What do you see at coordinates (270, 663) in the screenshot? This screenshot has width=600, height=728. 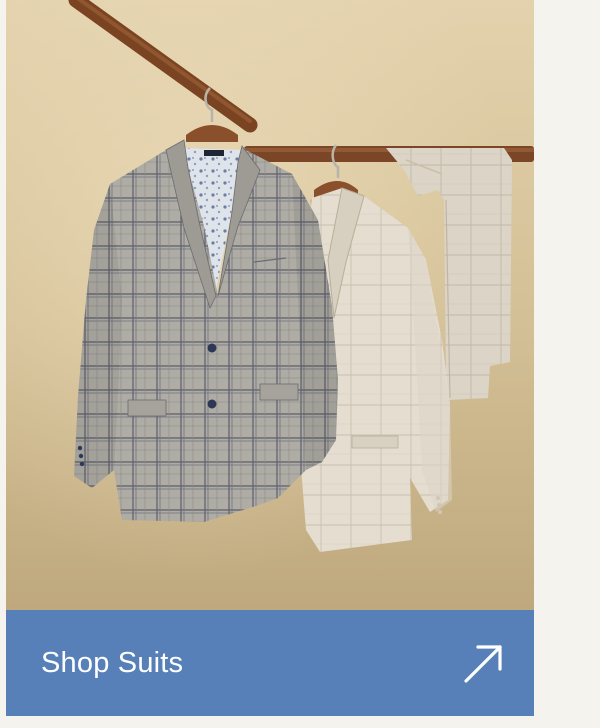 I see `shop-suits-cta: Shop Suits` at bounding box center [270, 663].